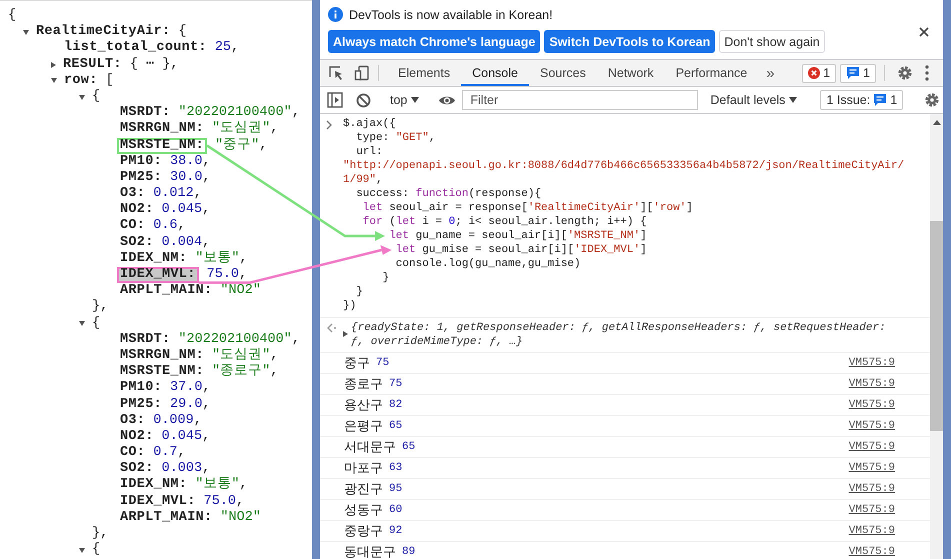  What do you see at coordinates (772, 41) in the screenshot?
I see `infobar-button: Don't show again` at bounding box center [772, 41].